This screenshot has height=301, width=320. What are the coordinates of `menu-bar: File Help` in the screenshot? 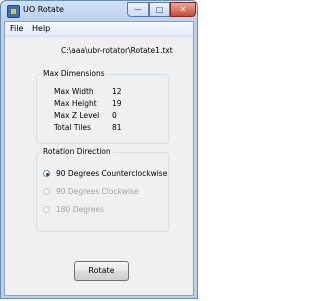 It's located at (99, 29).